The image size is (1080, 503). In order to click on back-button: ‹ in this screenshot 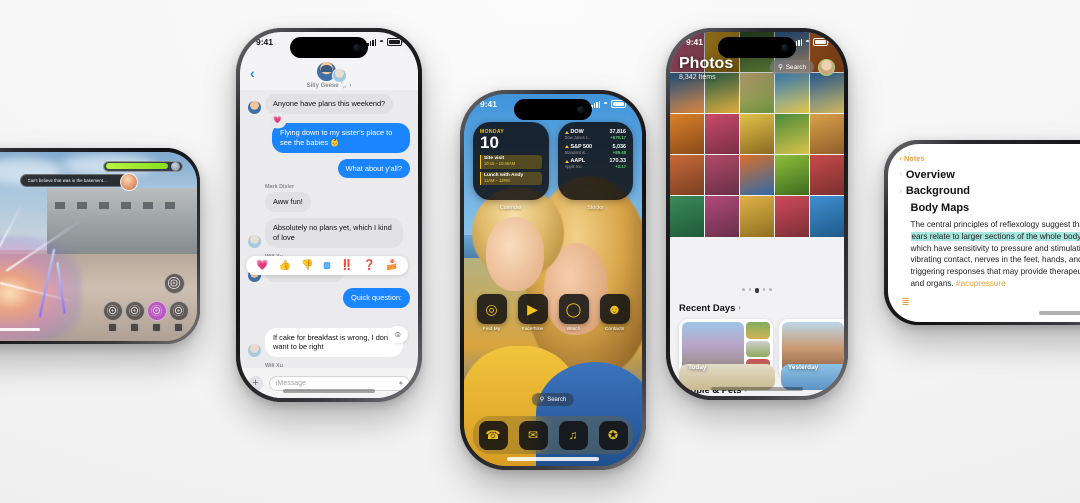, I will do `click(252, 73)`.